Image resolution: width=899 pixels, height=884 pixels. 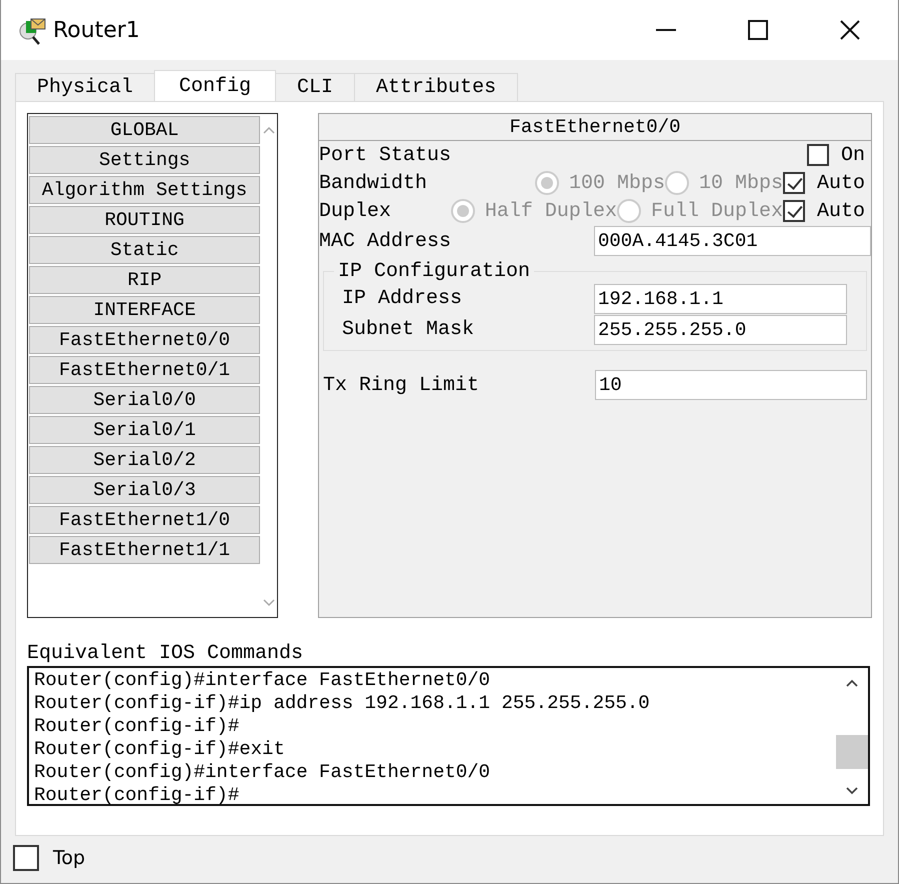 I want to click on sidebar-item: Serial0/2, so click(x=144, y=460).